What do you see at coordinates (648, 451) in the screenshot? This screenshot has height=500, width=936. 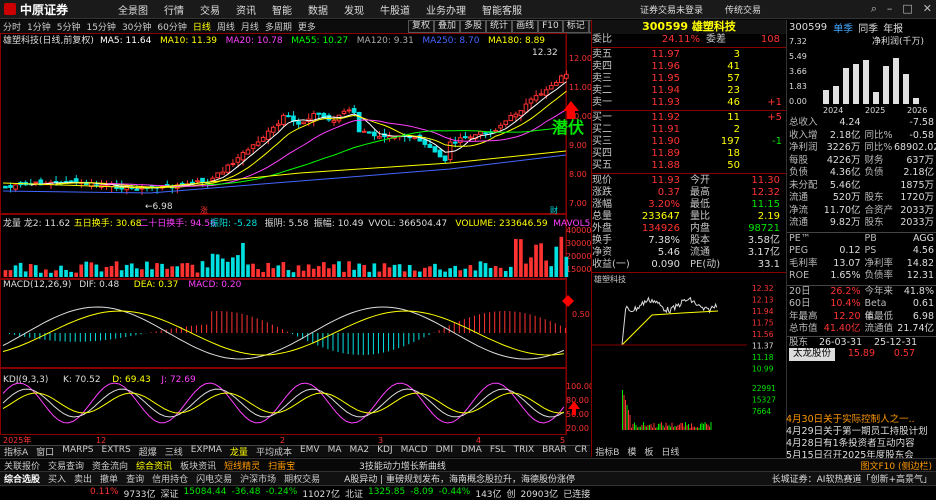 I see `indicator-b-tab-2: 板` at bounding box center [648, 451].